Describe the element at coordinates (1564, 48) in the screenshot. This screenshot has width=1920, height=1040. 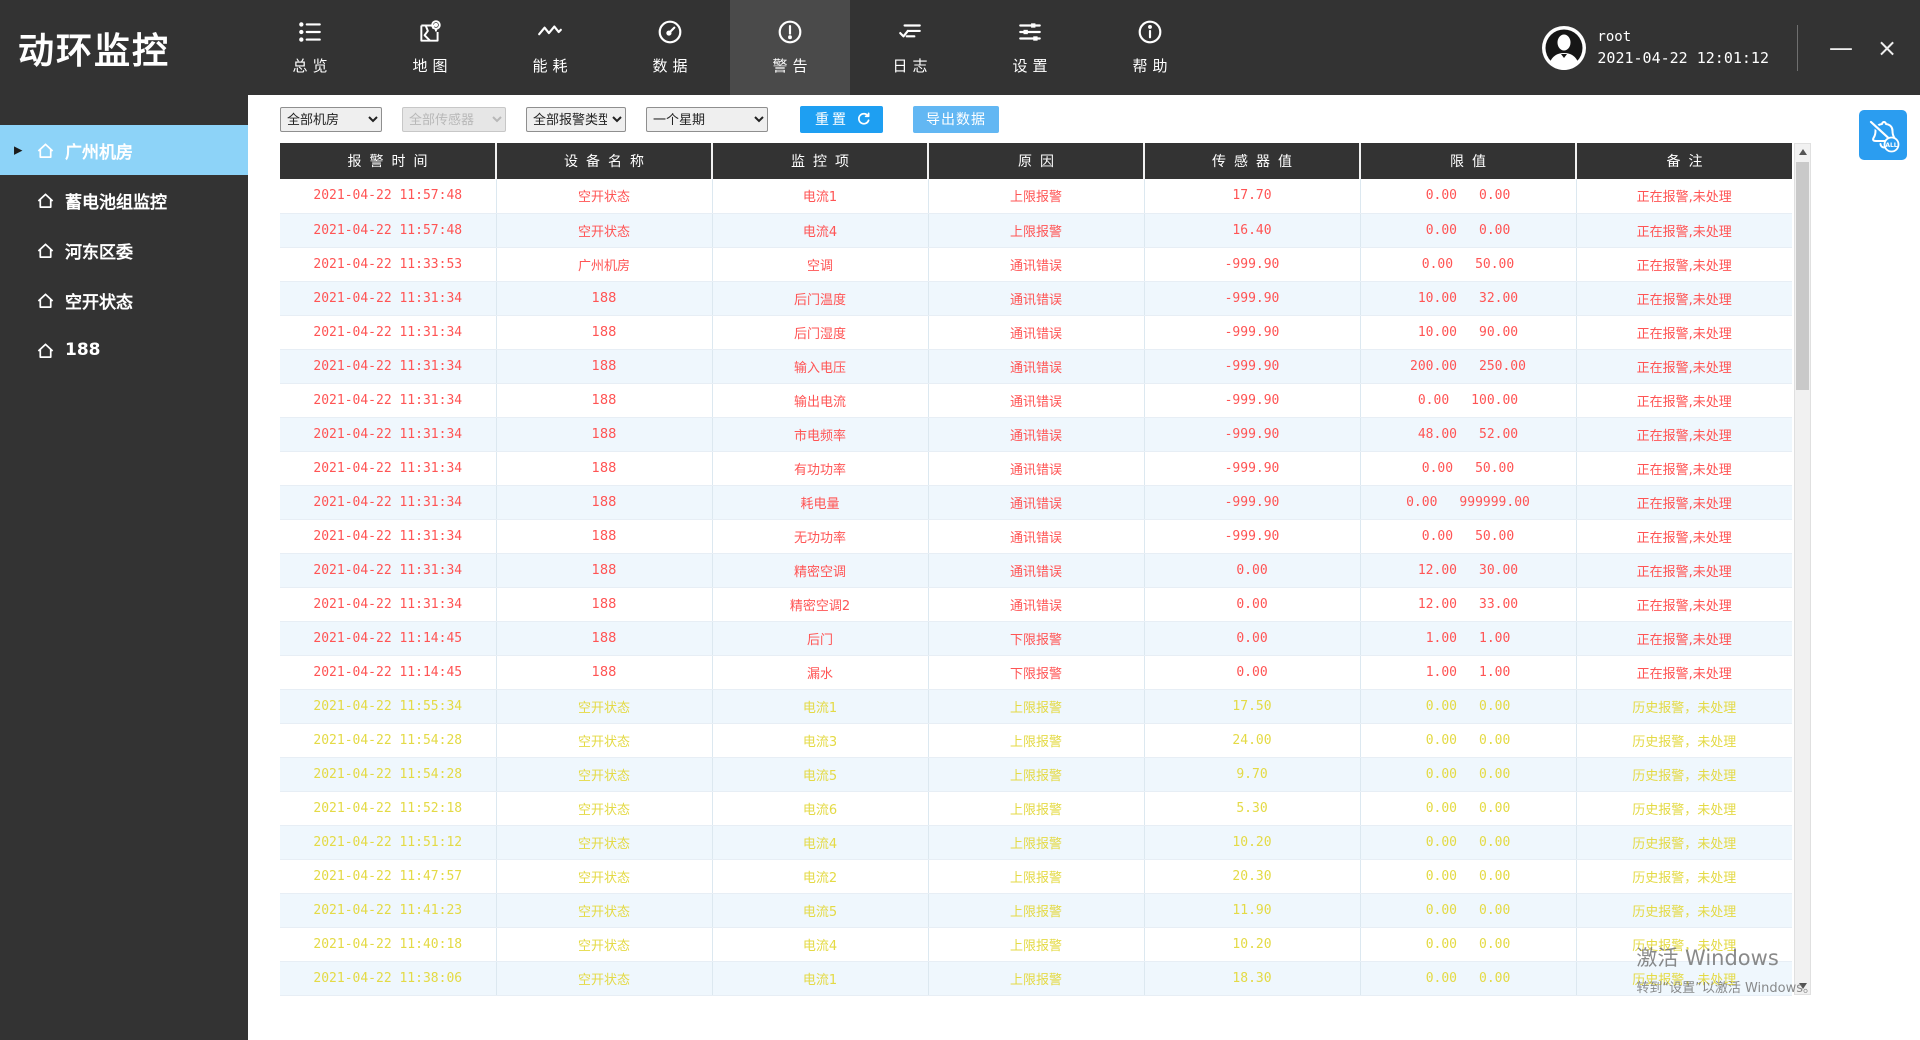
I see `avatar-icon` at that location.